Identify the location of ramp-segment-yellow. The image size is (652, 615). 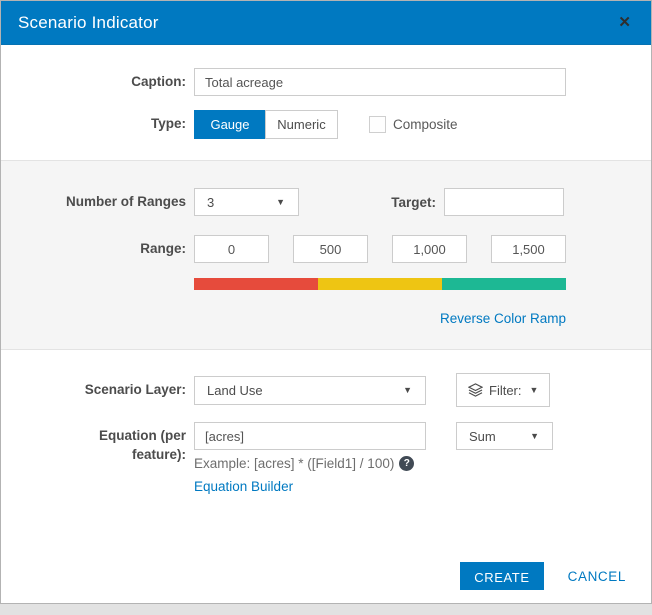
(380, 284).